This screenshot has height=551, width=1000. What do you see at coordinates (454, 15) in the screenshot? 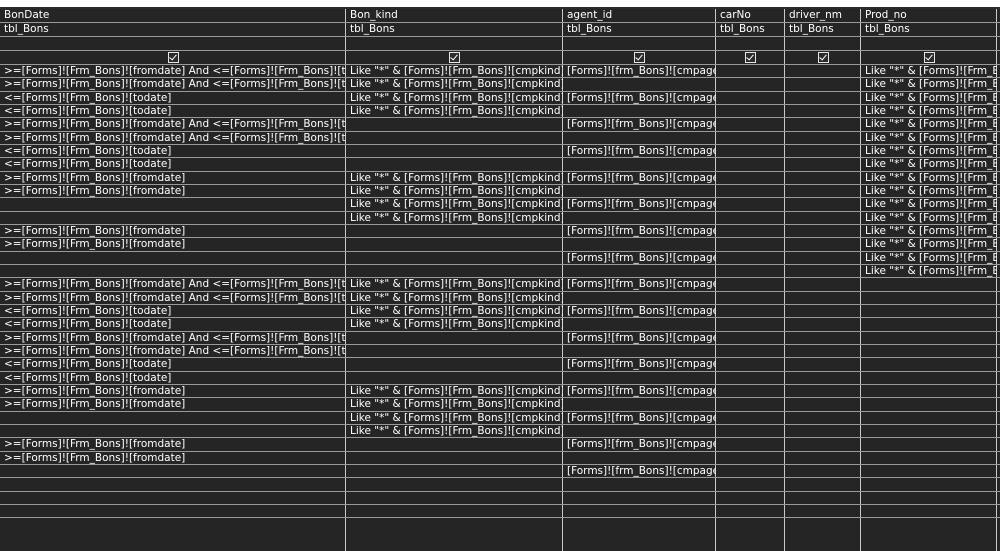
I see `field-cell: Bon_kind` at bounding box center [454, 15].